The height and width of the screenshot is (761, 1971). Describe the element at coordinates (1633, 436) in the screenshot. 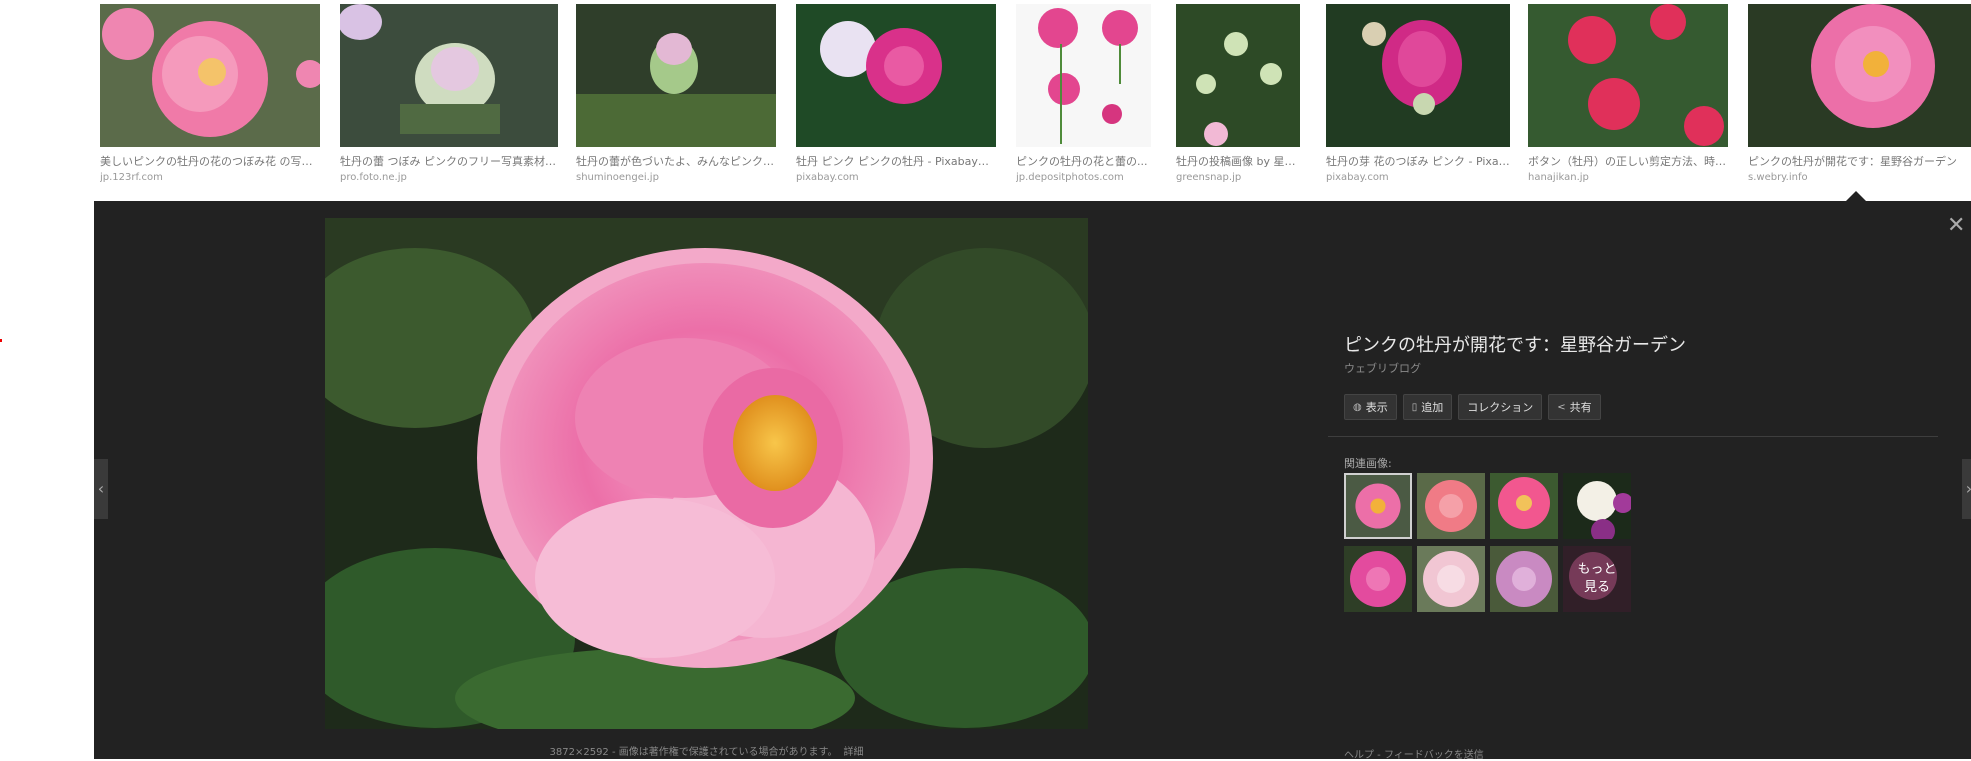

I see `divider` at that location.